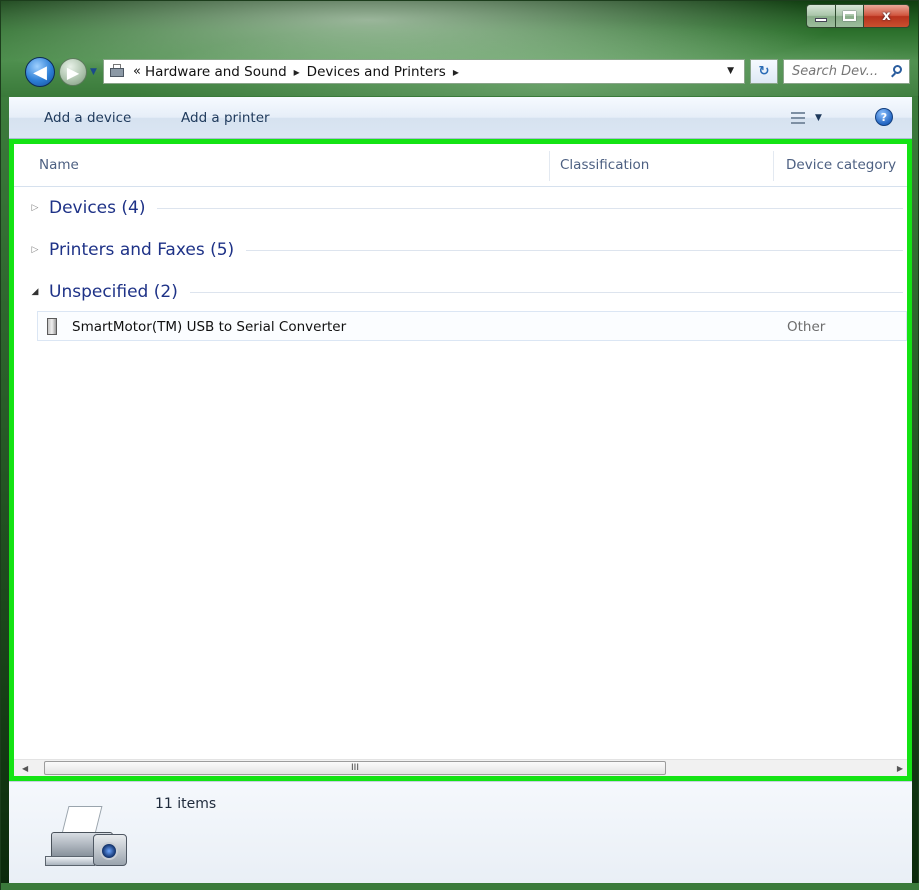 The height and width of the screenshot is (890, 919). What do you see at coordinates (94, 72) in the screenshot?
I see `recent-pages-dropdown: ▼` at bounding box center [94, 72].